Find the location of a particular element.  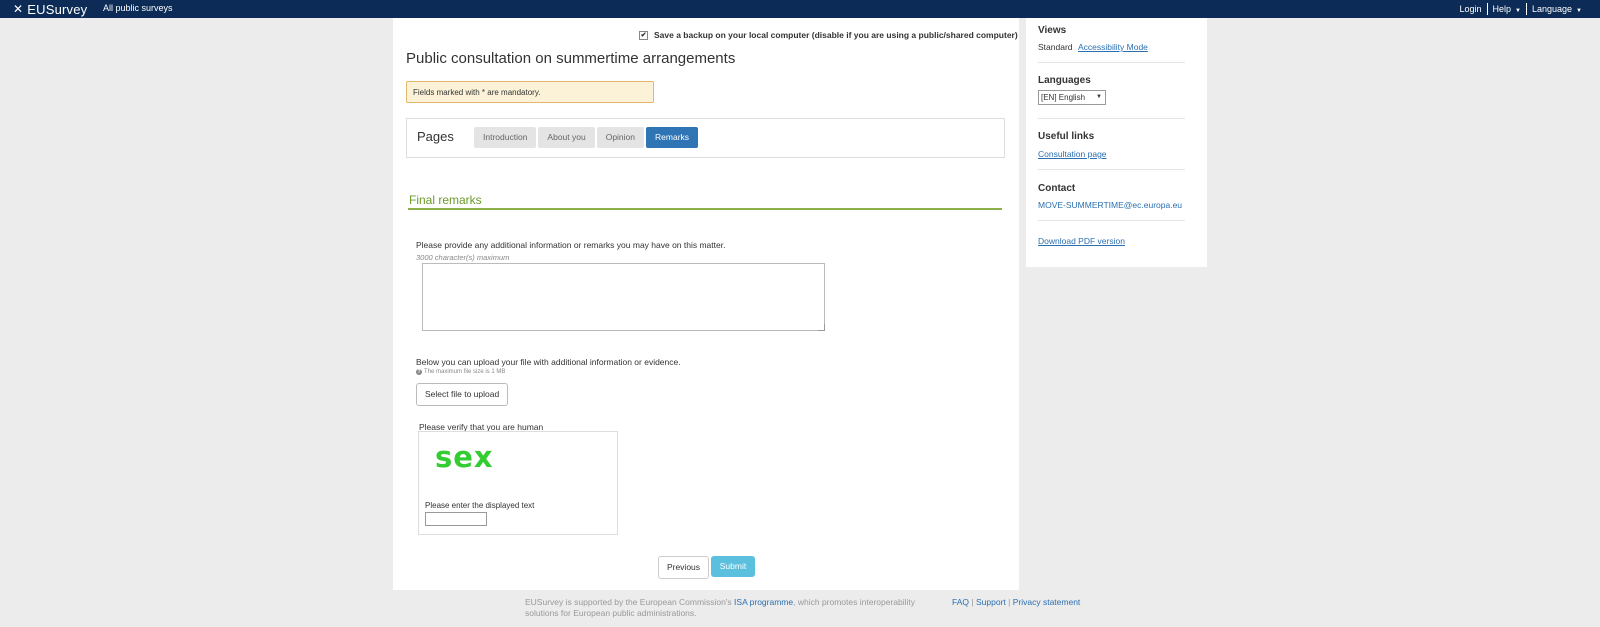

footer-links: FAQ | Support | Privacy statement is located at coordinates (1016, 602).